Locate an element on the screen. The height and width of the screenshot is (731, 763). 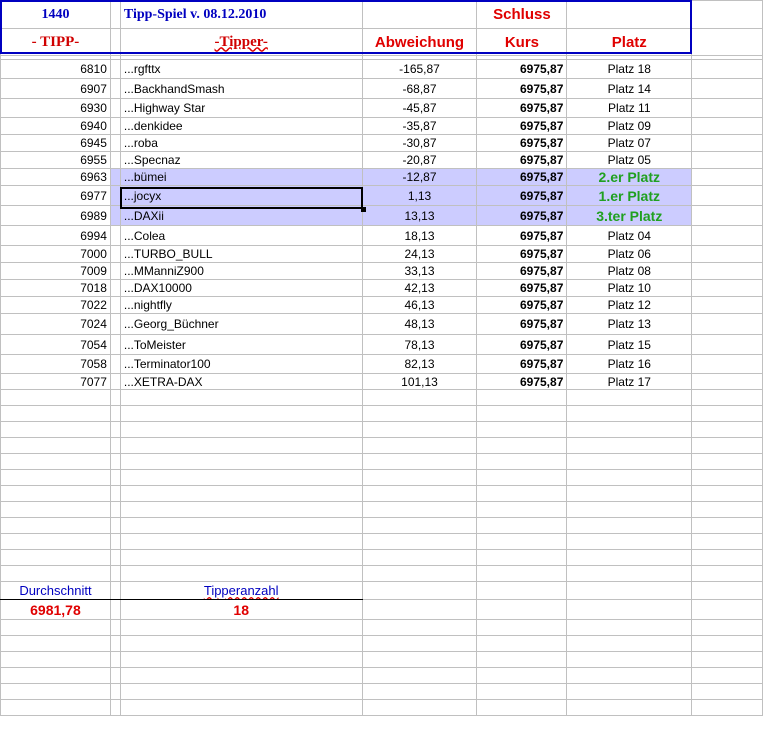
count-value: 18 is located at coordinates (241, 609).